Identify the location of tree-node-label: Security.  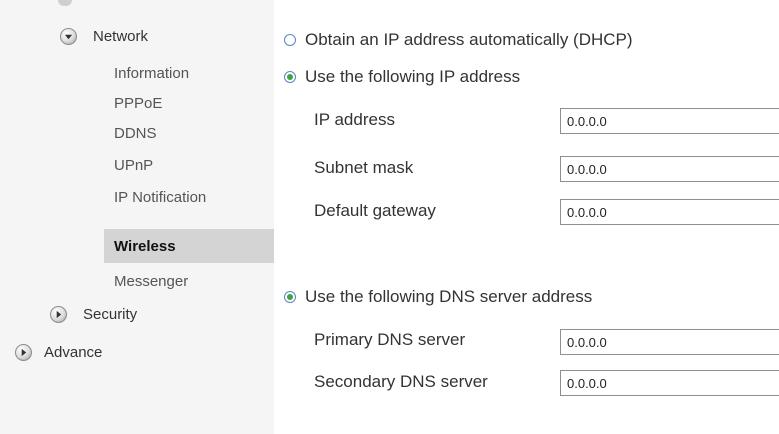
(110, 314).